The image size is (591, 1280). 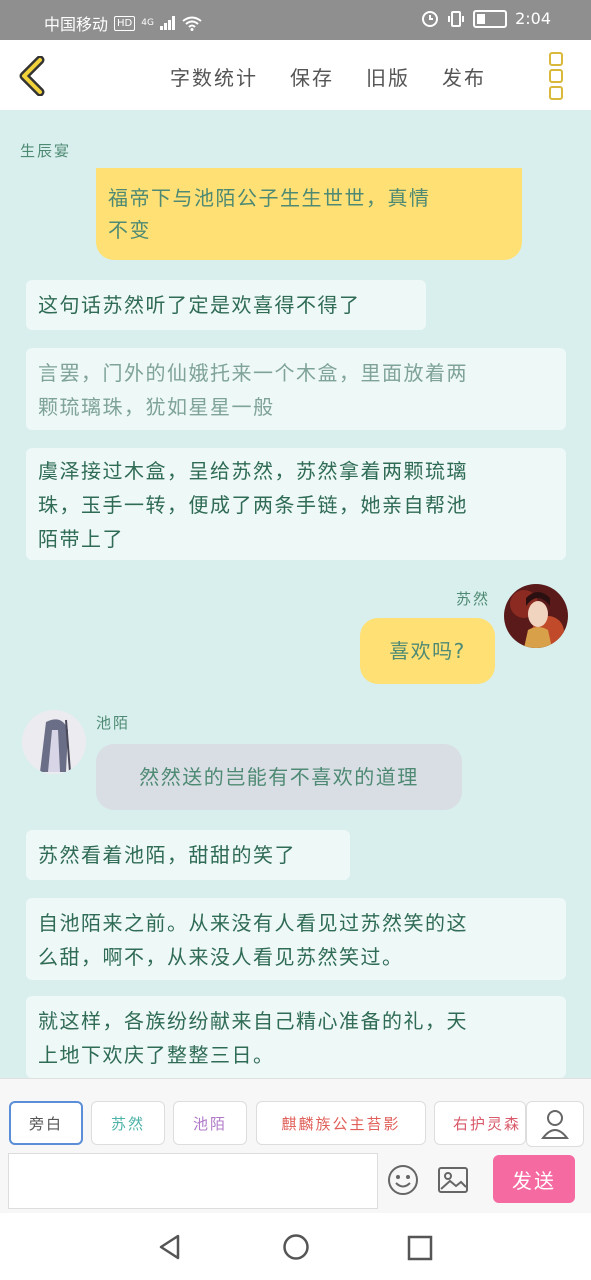 I want to click on old-version-button: 旧版, so click(x=388, y=76).